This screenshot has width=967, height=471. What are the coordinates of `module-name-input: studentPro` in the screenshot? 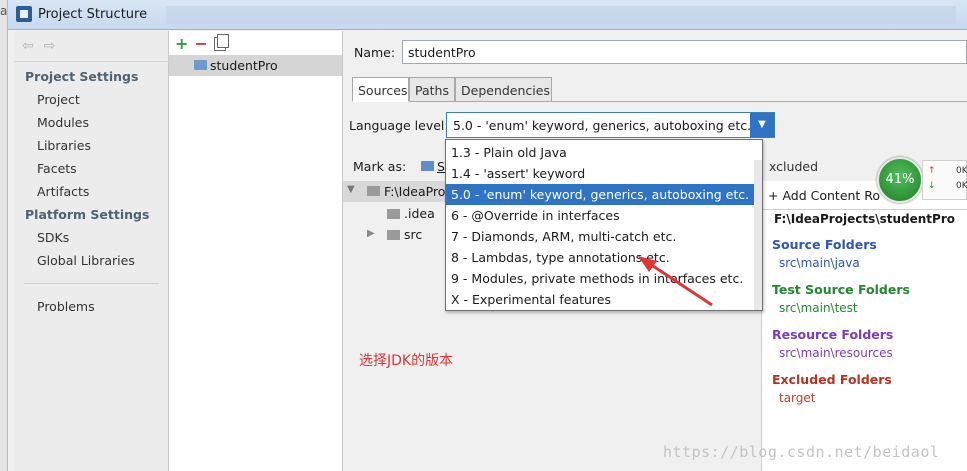 It's located at (684, 52).